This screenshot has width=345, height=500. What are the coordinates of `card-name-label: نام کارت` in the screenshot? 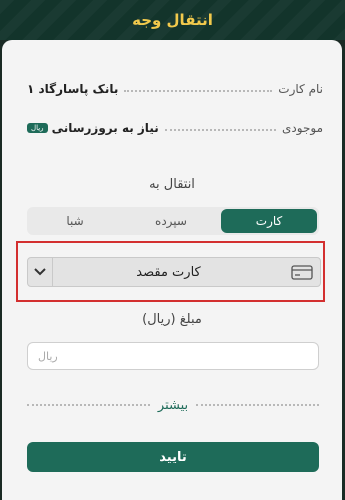 It's located at (300, 89).